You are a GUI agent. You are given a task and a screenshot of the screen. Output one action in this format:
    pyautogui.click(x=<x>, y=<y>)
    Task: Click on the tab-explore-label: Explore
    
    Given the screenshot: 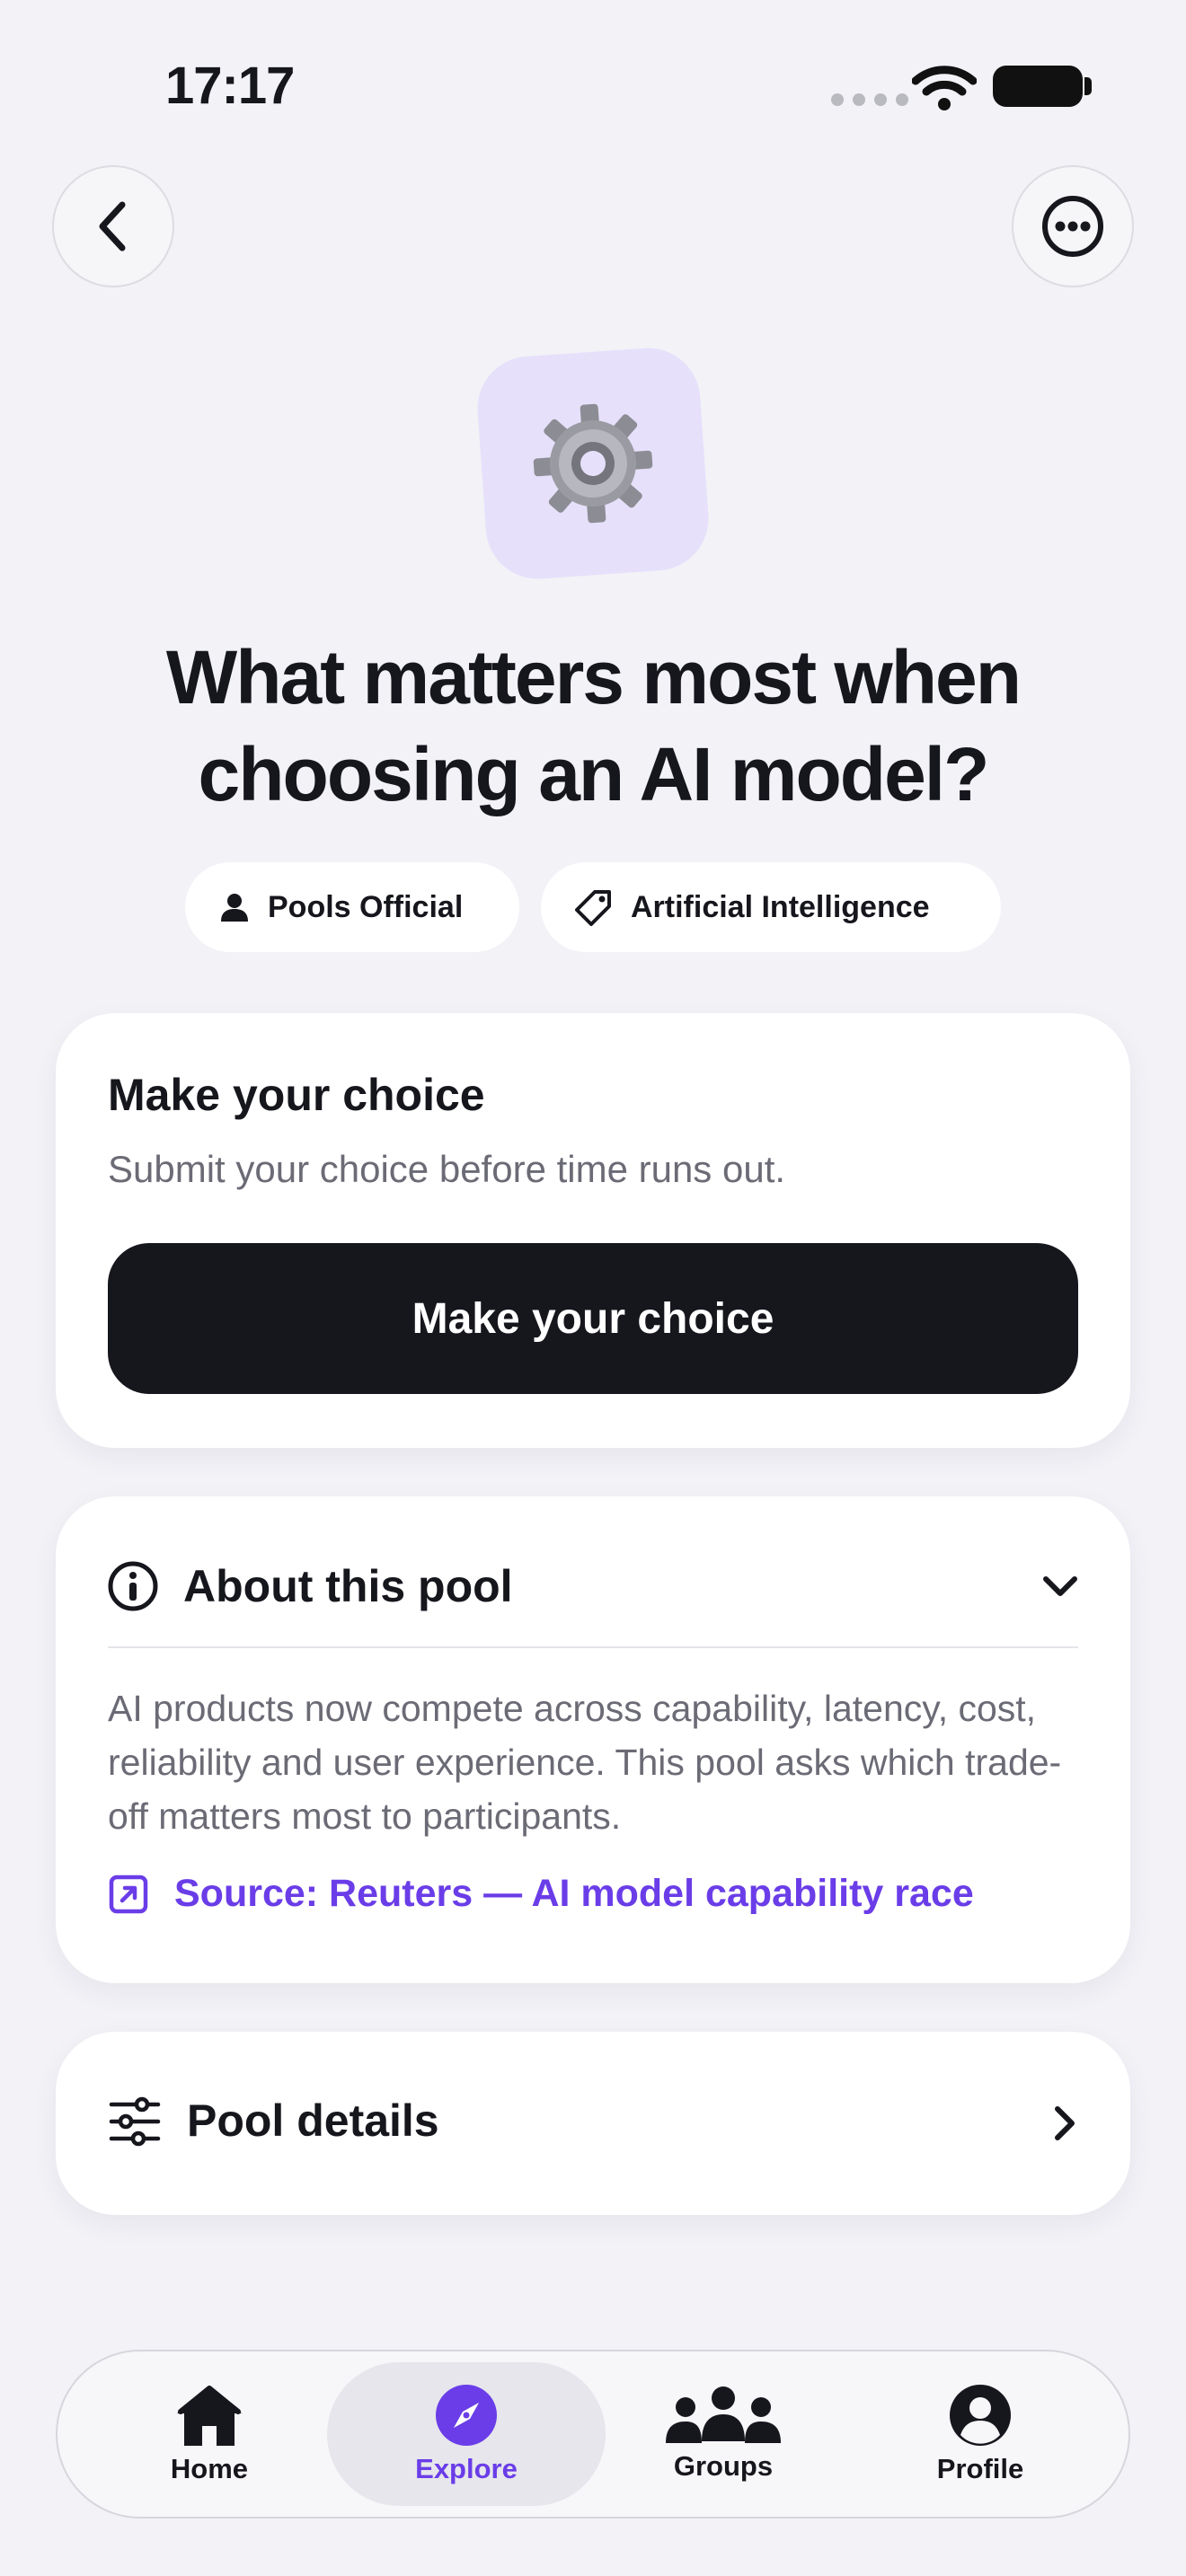 What is the action you would take?
    pyautogui.click(x=466, y=2468)
    